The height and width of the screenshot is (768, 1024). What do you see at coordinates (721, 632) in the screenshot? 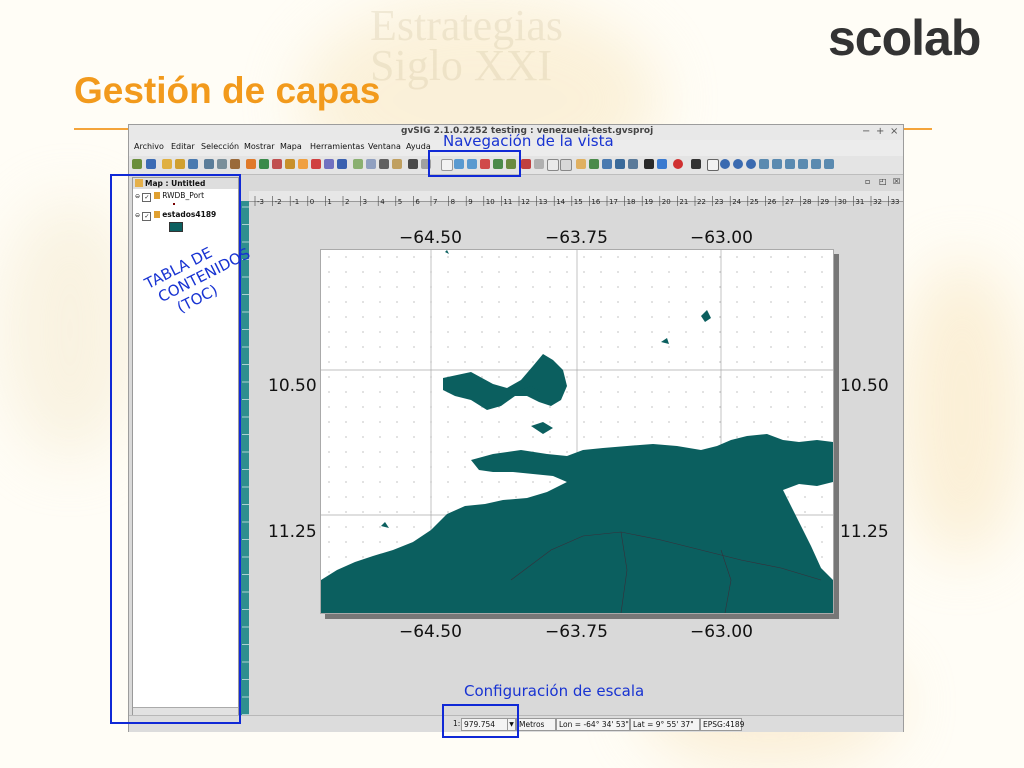
I see `lon-label-bottom: −63.00` at bounding box center [721, 632].